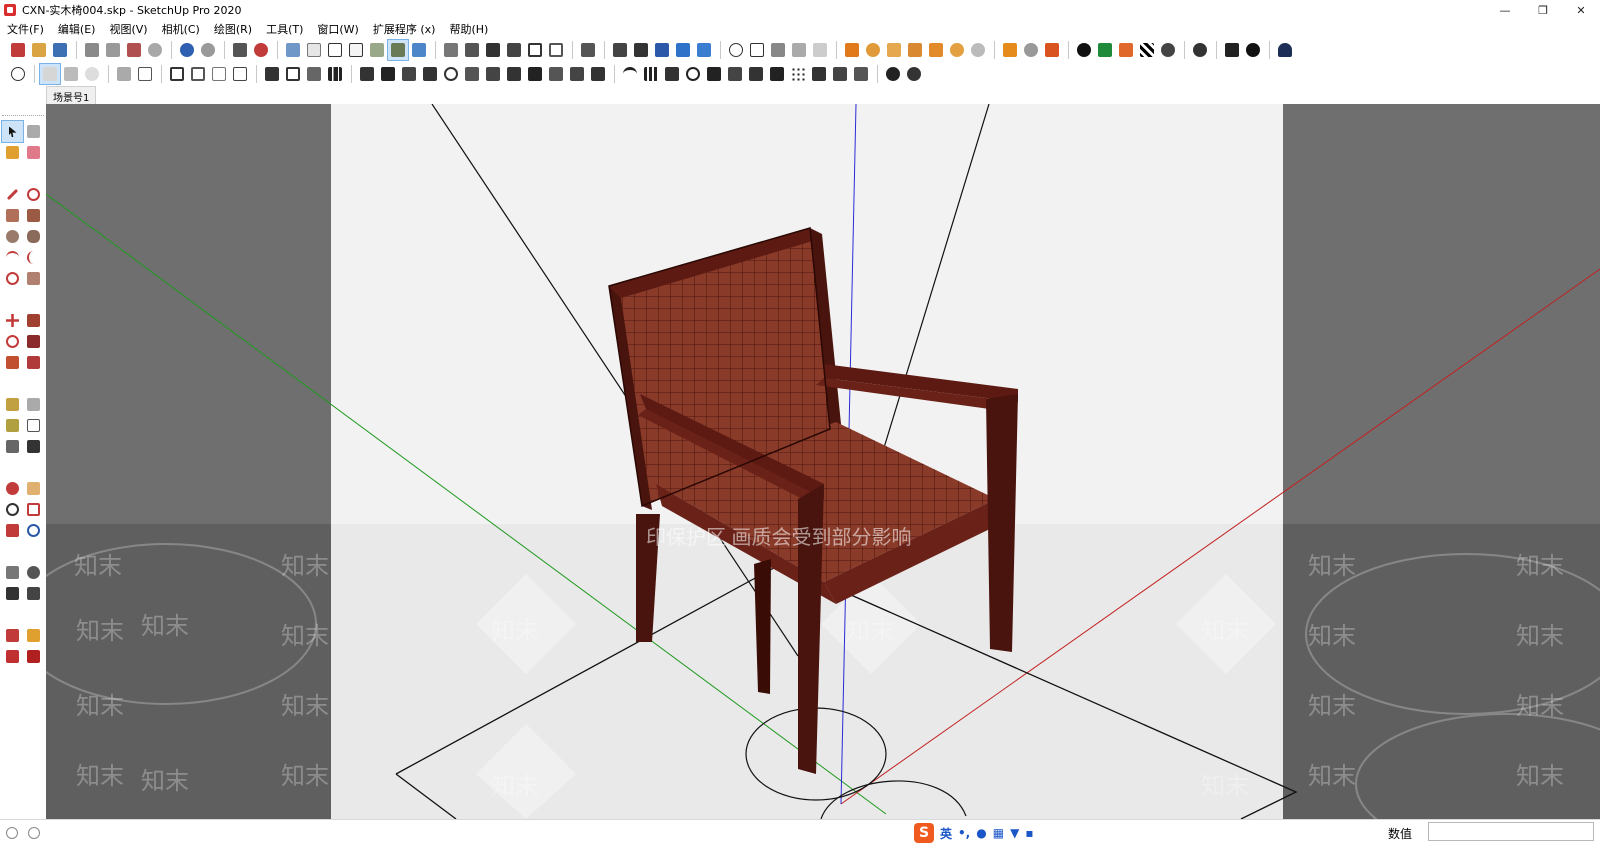  Describe the element at coordinates (293, 74) in the screenshot. I see `columns-icon` at that location.